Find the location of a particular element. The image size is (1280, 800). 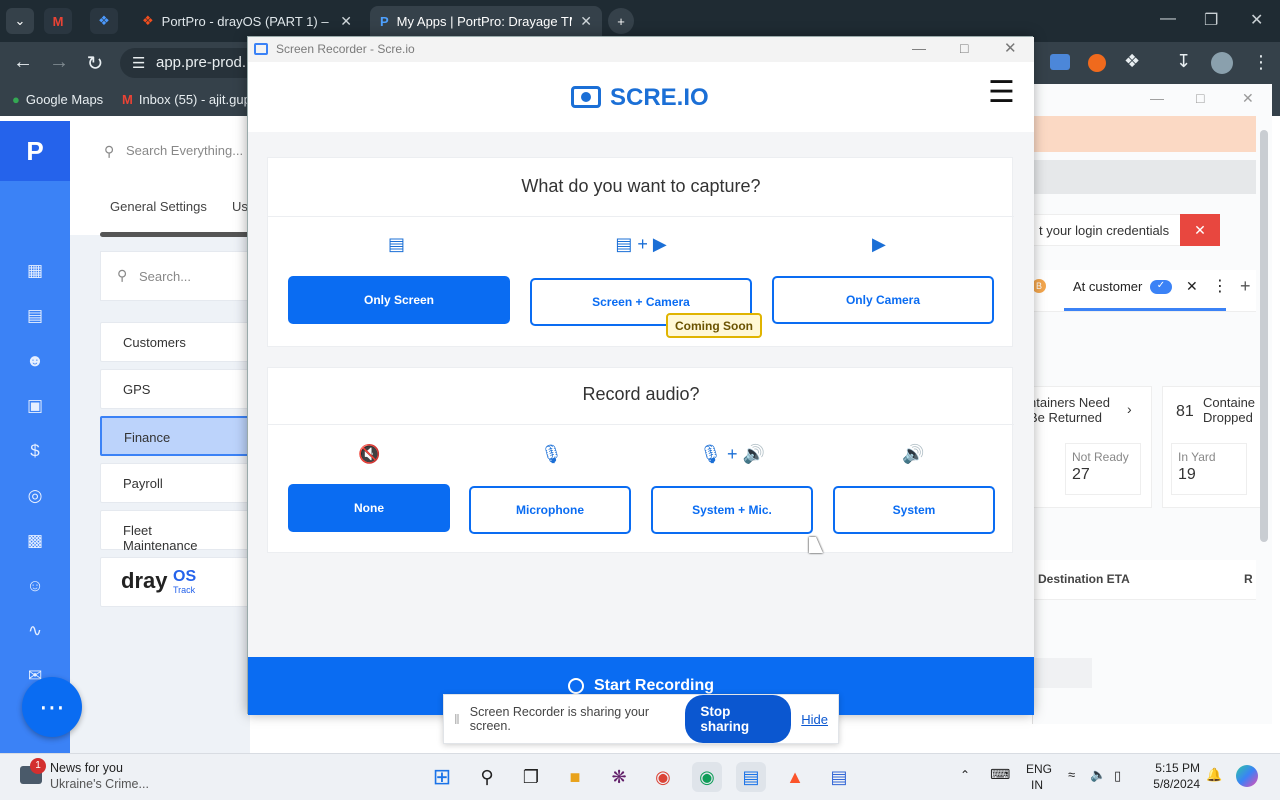

scrollbar is located at coordinates (1264, 336).